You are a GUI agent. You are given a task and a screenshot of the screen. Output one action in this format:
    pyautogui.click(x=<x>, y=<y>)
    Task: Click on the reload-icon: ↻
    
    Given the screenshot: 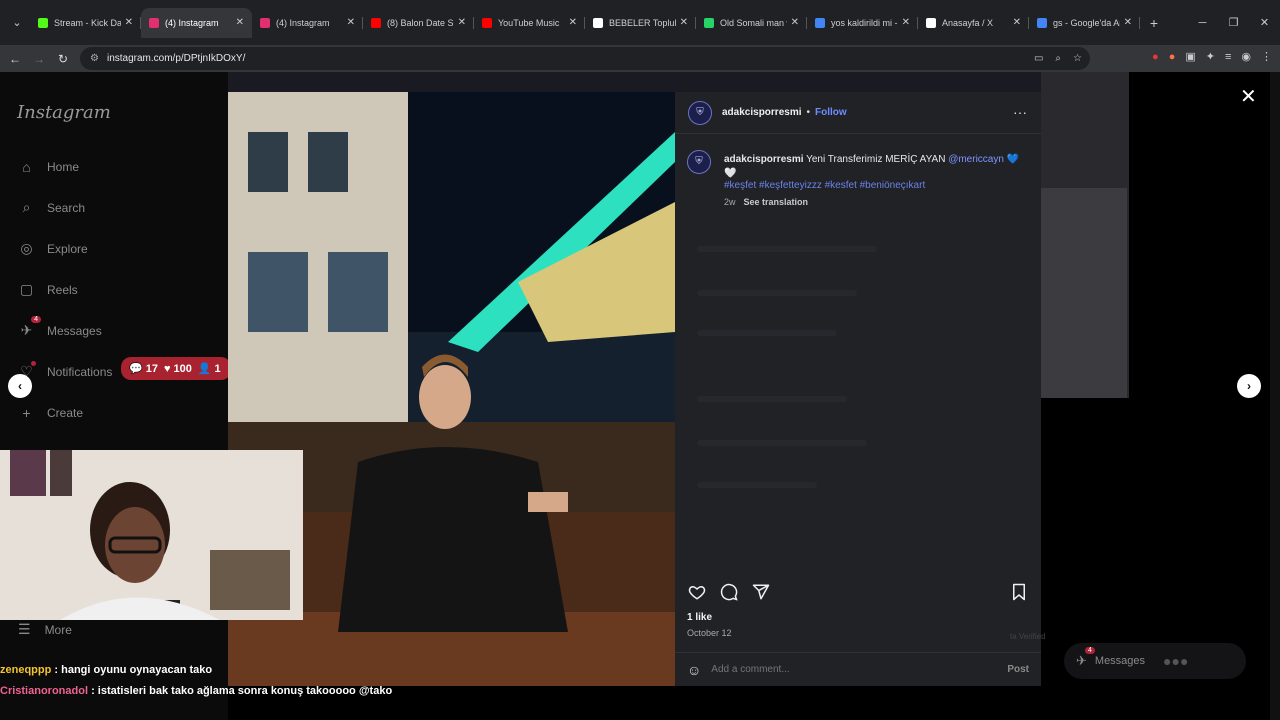 What is the action you would take?
    pyautogui.click(x=63, y=59)
    